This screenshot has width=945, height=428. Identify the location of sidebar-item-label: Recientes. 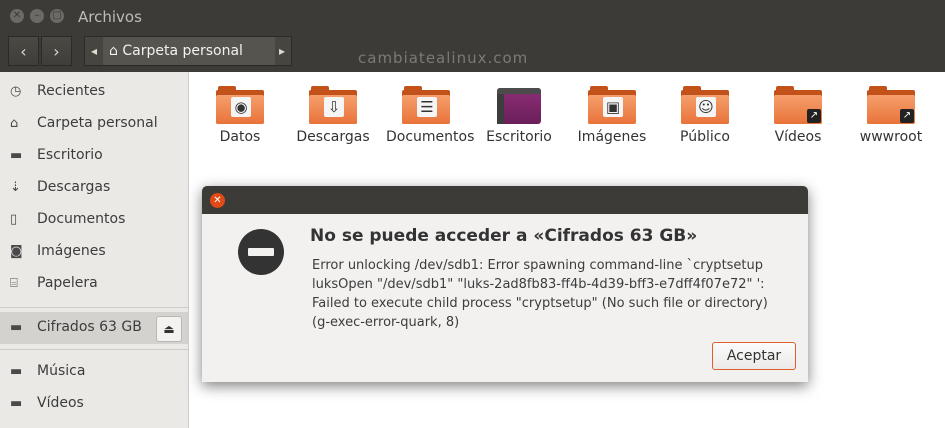
(71, 91).